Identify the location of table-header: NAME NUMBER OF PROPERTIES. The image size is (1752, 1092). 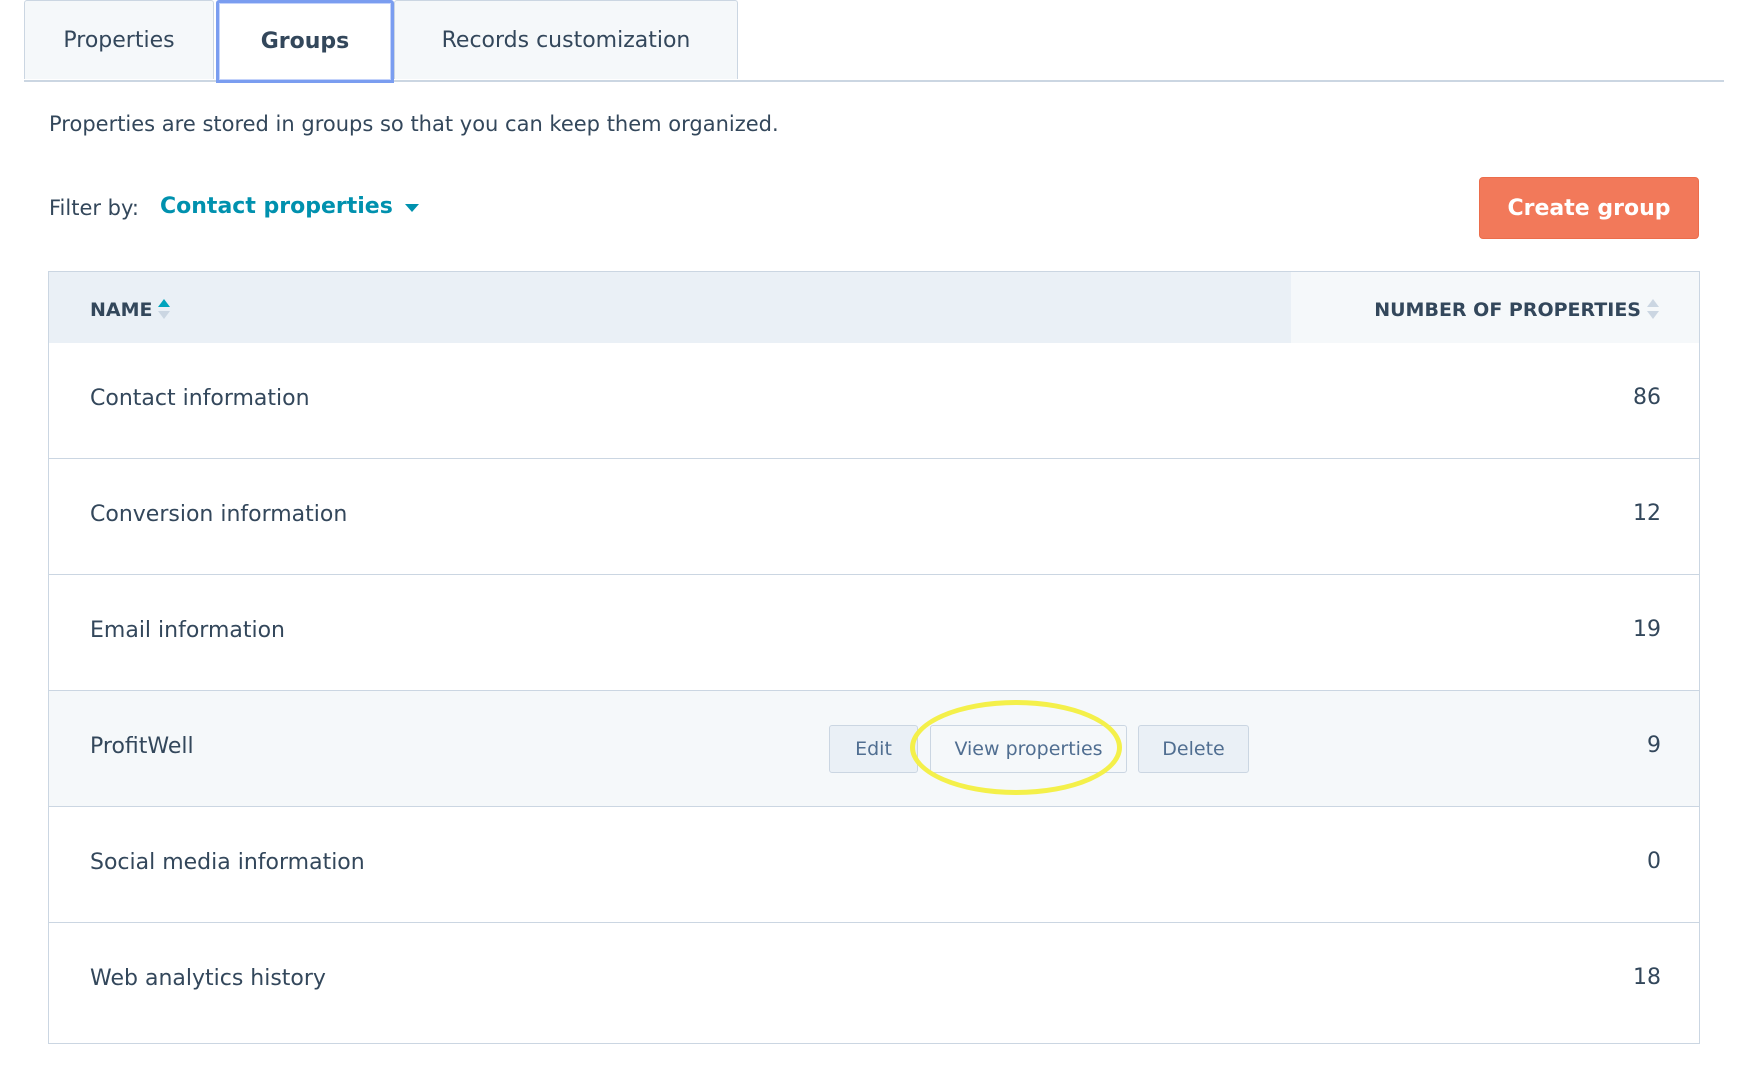
(874, 308).